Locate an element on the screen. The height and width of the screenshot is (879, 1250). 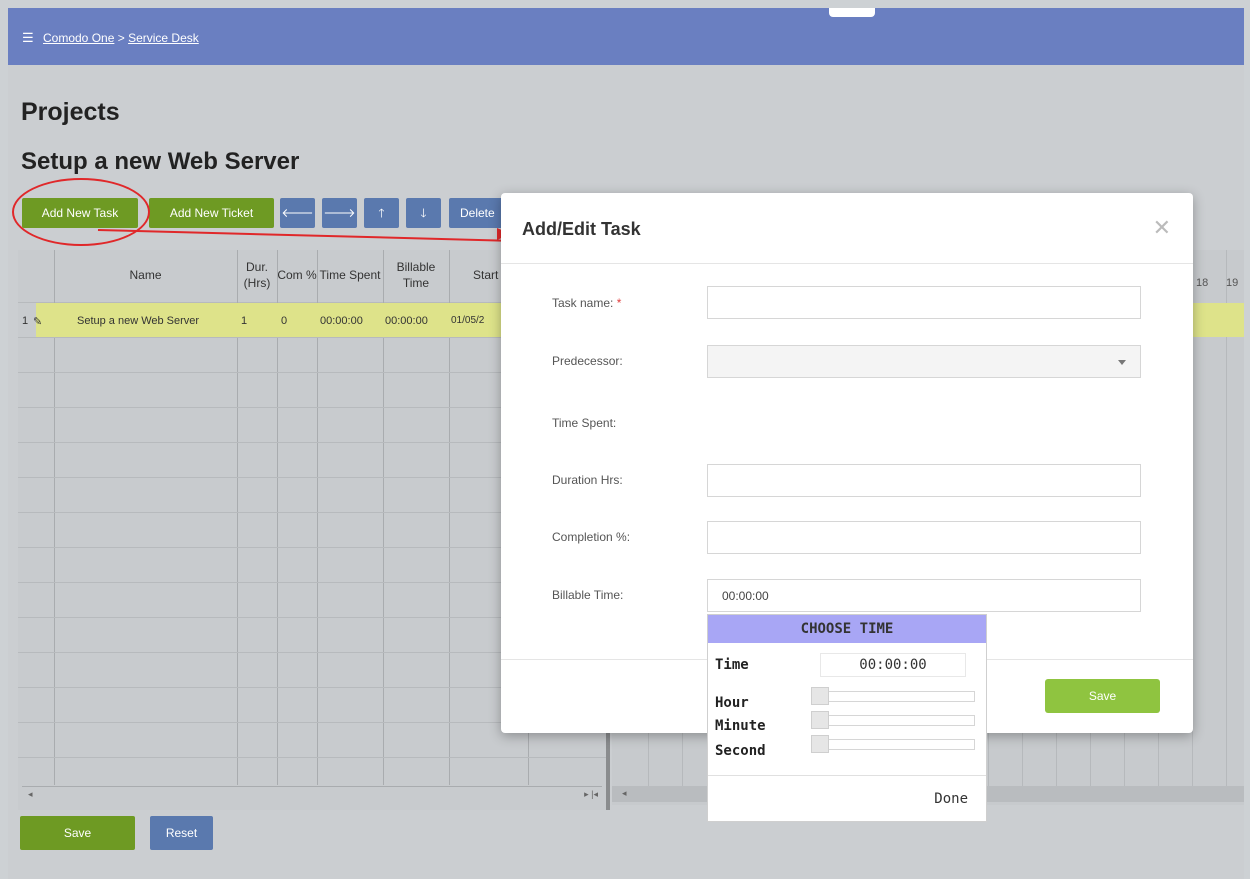
row-billable-time: 00:00:00 is located at coordinates (406, 321).